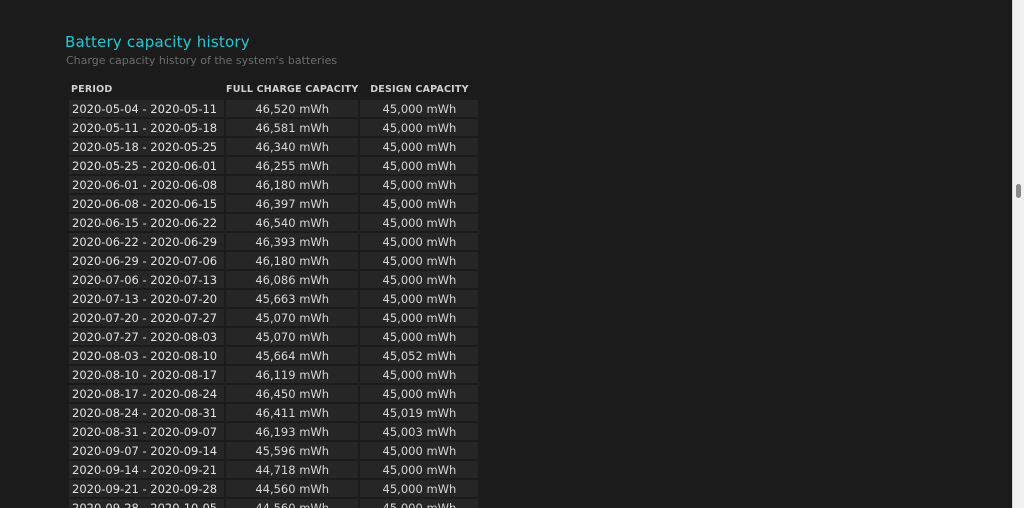  What do you see at coordinates (146, 393) in the screenshot?
I see `period-cell: 2020-08-17 - 2020-08-24` at bounding box center [146, 393].